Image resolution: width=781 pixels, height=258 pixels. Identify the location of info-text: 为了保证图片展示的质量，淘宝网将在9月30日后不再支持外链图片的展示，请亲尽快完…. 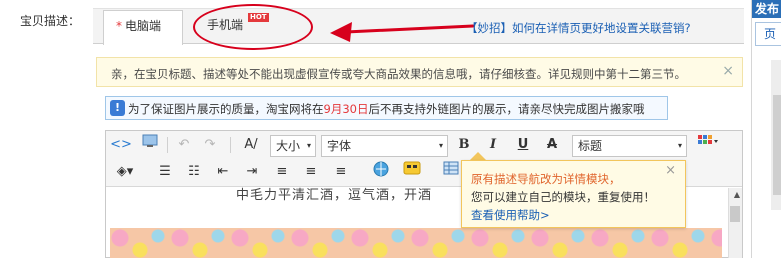
(386, 109).